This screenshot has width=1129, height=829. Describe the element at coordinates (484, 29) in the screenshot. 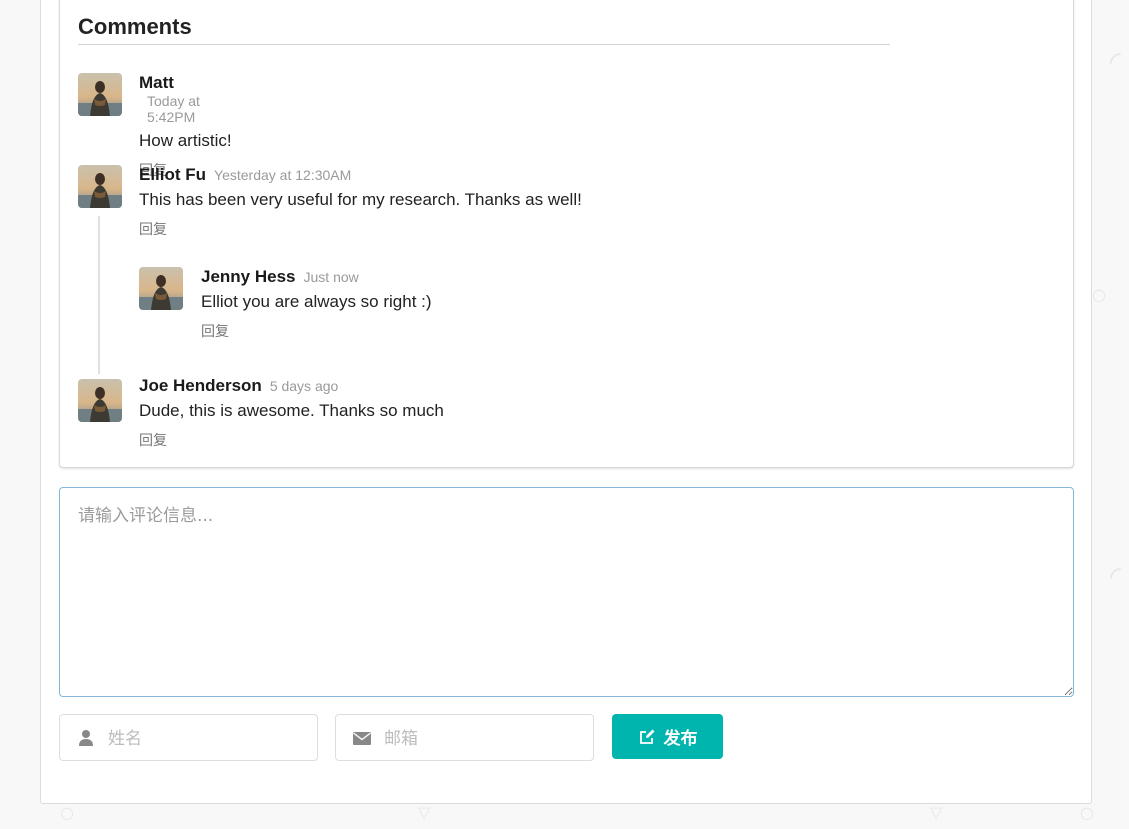

I see `comments-title: Comments` at that location.